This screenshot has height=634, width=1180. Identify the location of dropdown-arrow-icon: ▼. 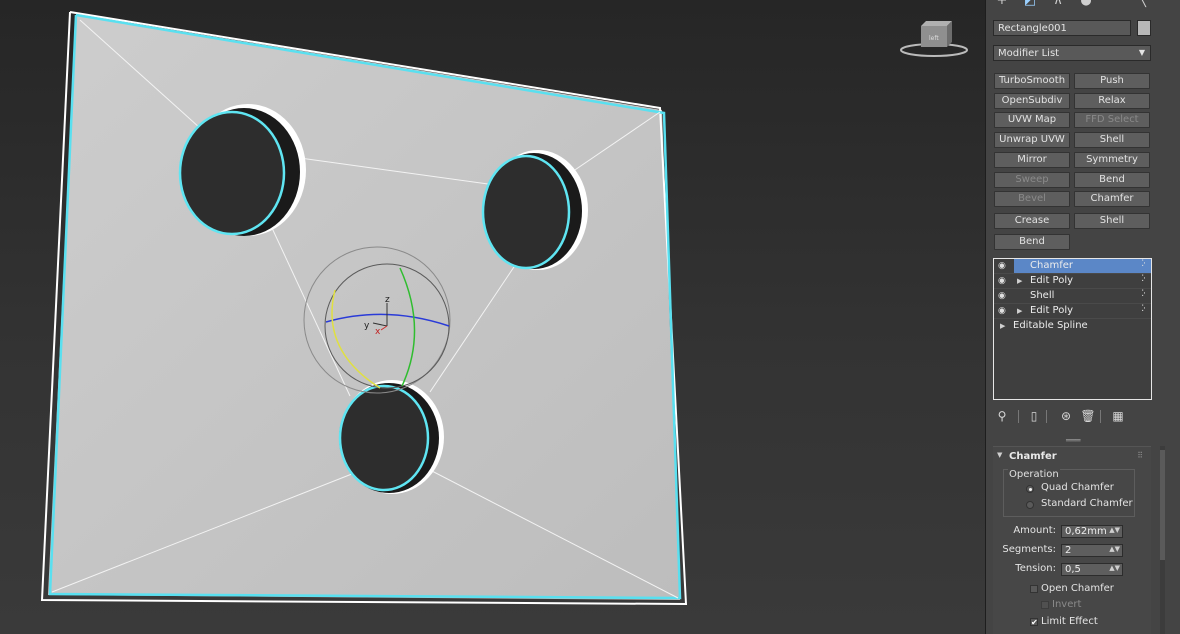
(1141, 52).